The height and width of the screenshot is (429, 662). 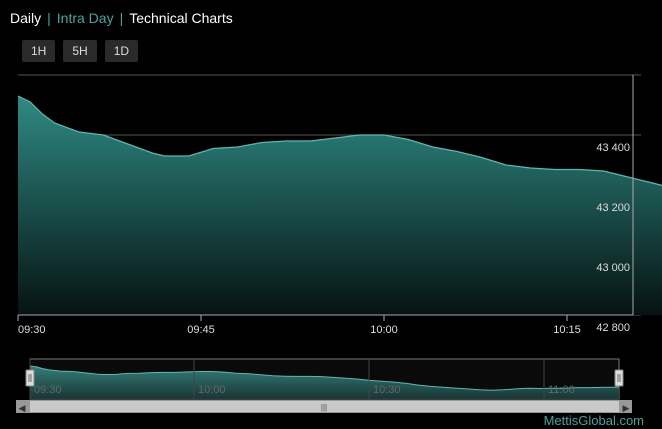 What do you see at coordinates (48, 390) in the screenshot?
I see `navigator-tick-label: 09:30` at bounding box center [48, 390].